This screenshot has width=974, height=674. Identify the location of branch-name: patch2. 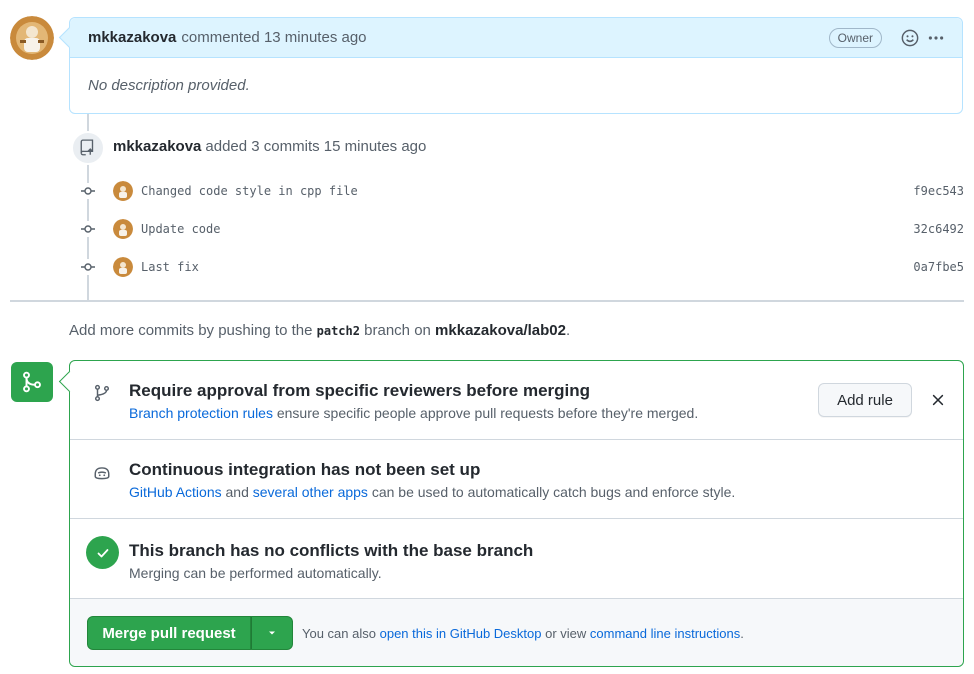
(338, 331).